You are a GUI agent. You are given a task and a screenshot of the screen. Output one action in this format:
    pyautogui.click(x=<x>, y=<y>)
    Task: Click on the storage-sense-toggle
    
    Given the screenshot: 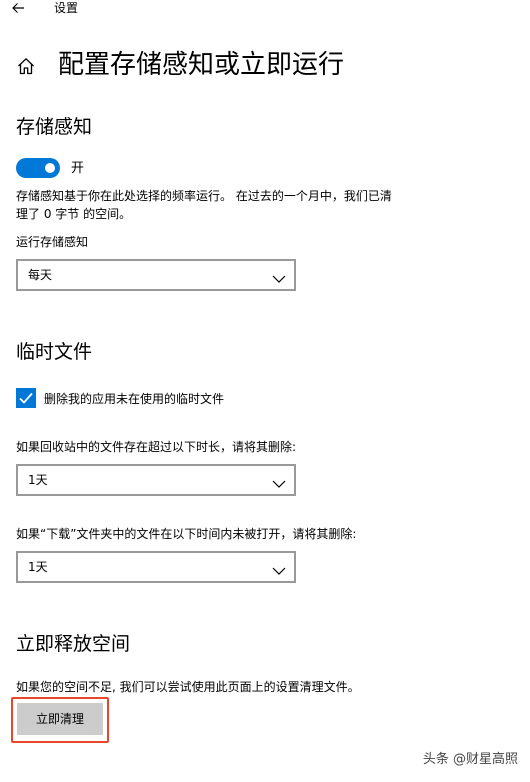 What is the action you would take?
    pyautogui.click(x=38, y=168)
    